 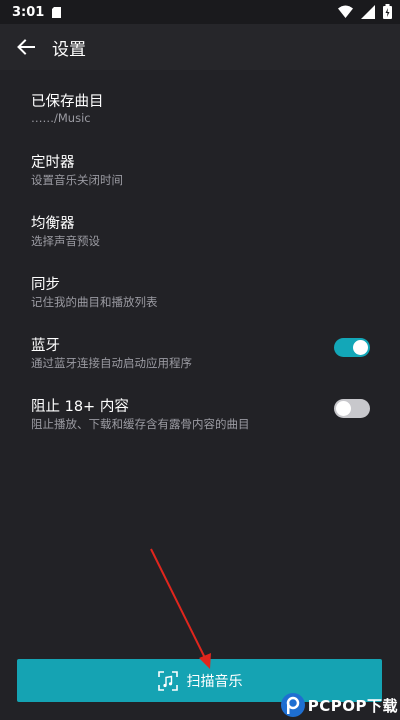 I want to click on block-explicit-toggle, so click(x=352, y=408).